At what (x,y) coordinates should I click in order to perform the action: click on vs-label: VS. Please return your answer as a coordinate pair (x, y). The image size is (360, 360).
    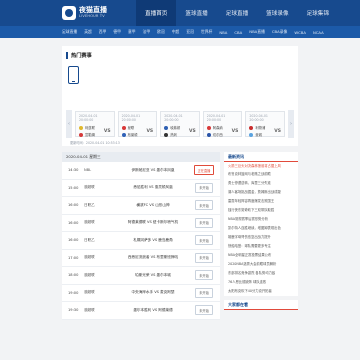
    Looking at the image, I should click on (192, 131).